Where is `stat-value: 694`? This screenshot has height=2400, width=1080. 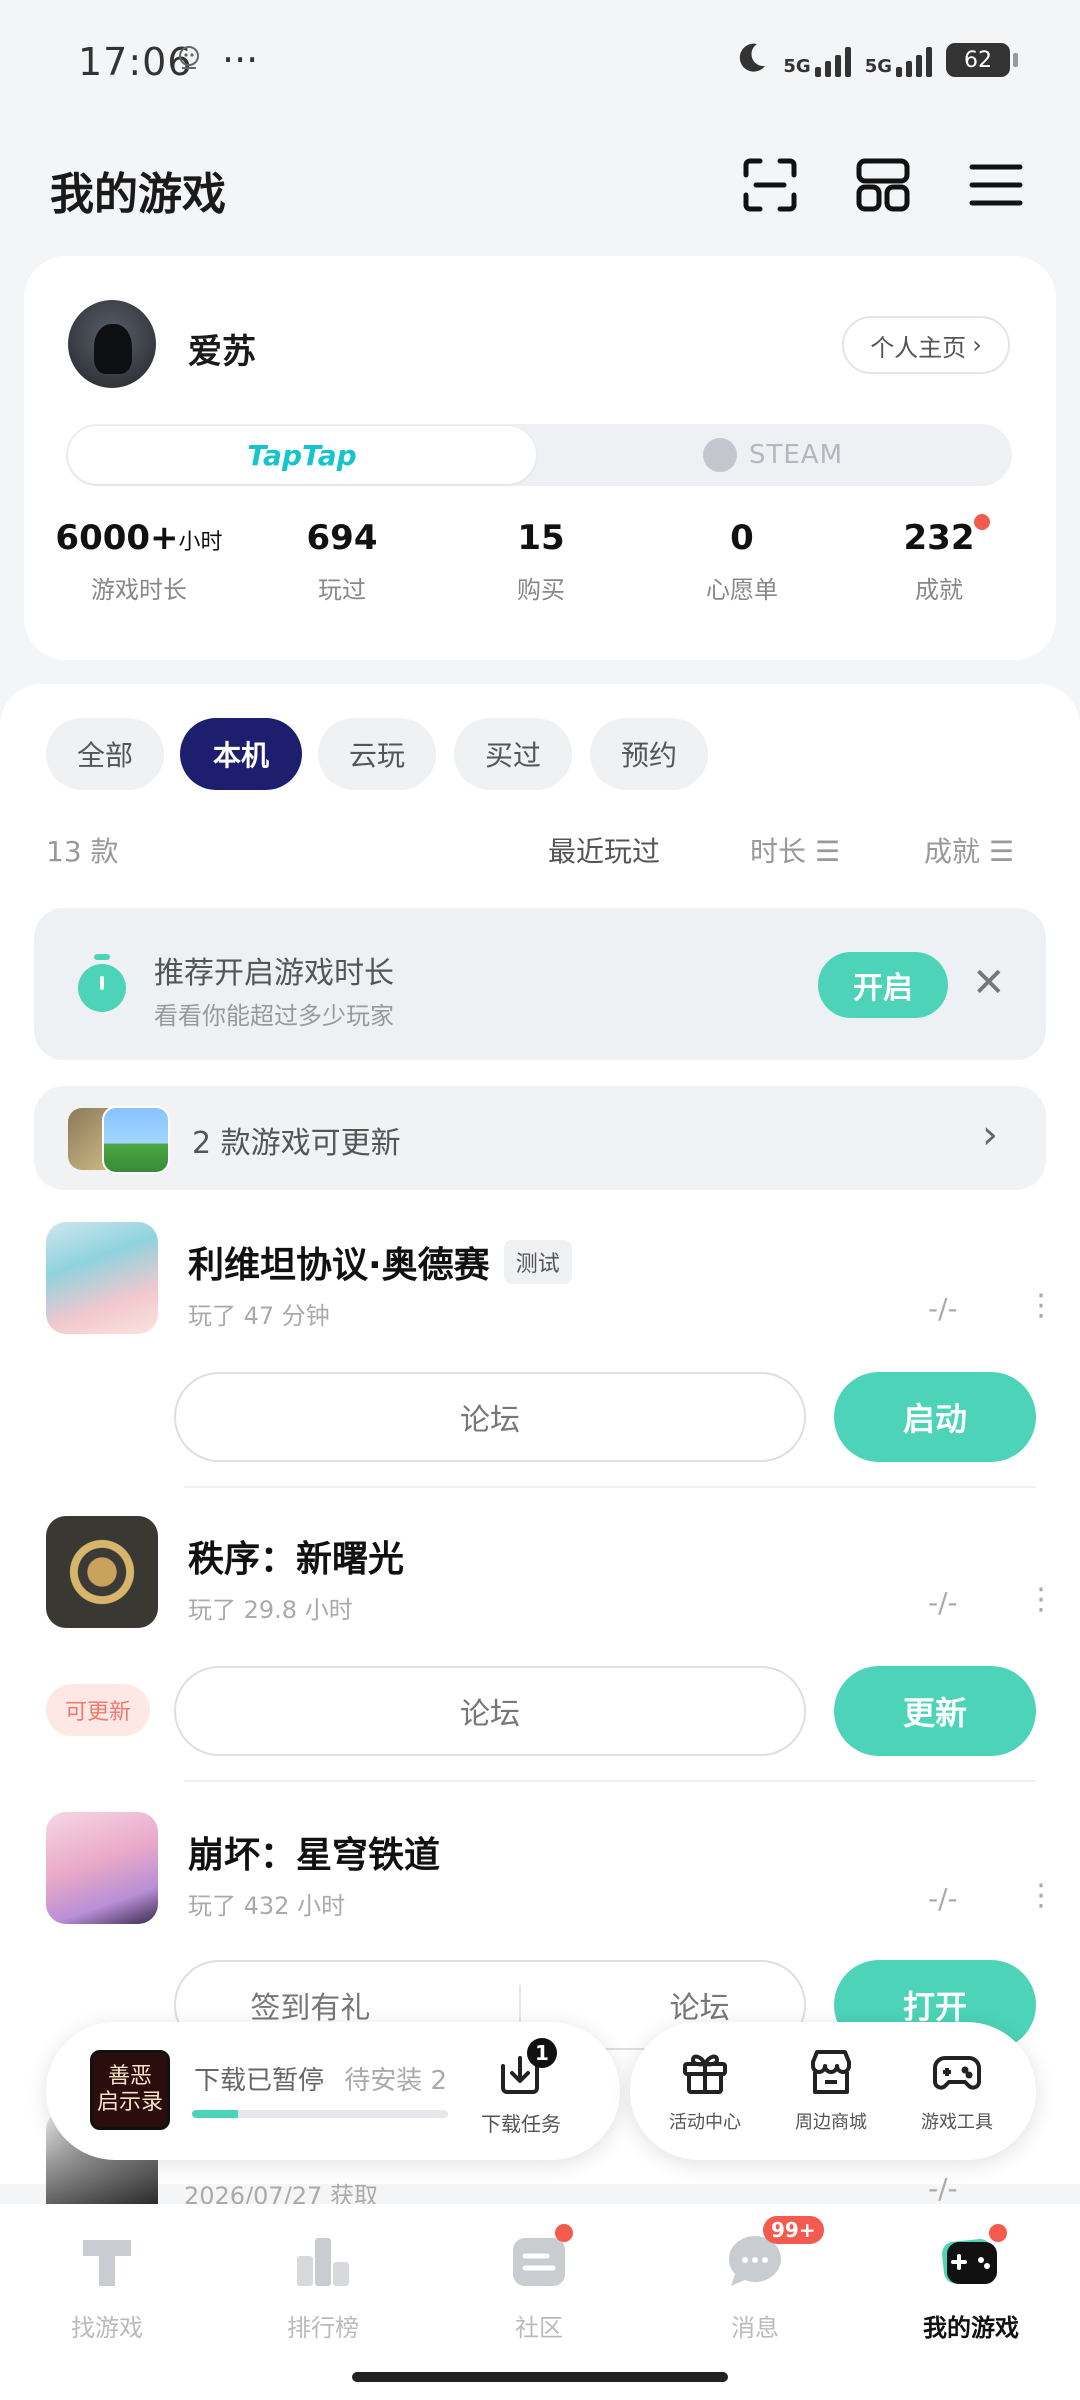 stat-value: 694 is located at coordinates (342, 538).